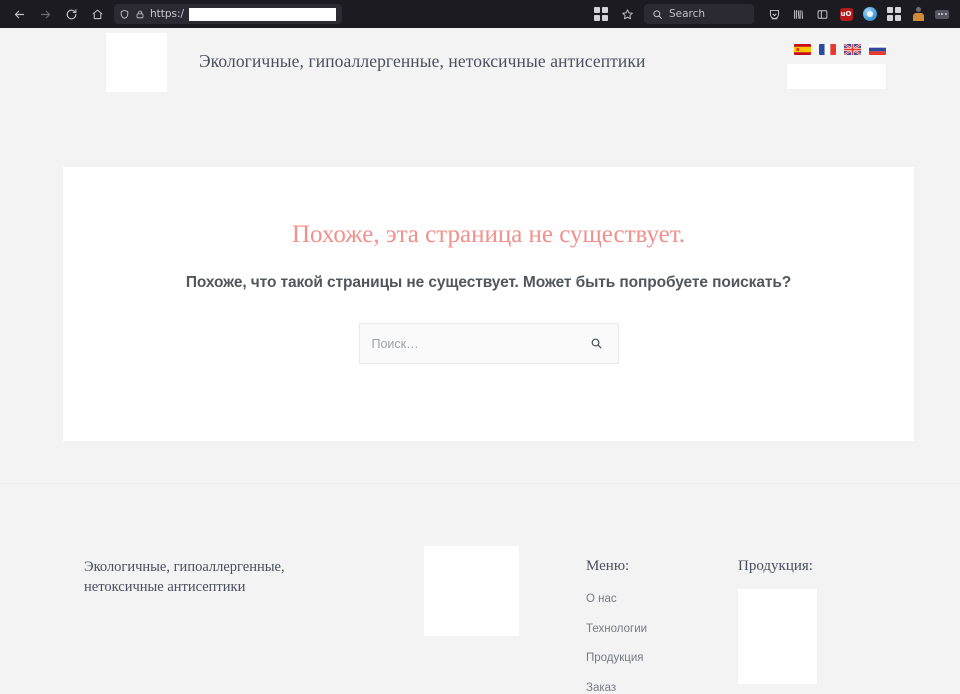 The width and height of the screenshot is (960, 694). What do you see at coordinates (774, 14) in the screenshot?
I see `pocket-icon` at bounding box center [774, 14].